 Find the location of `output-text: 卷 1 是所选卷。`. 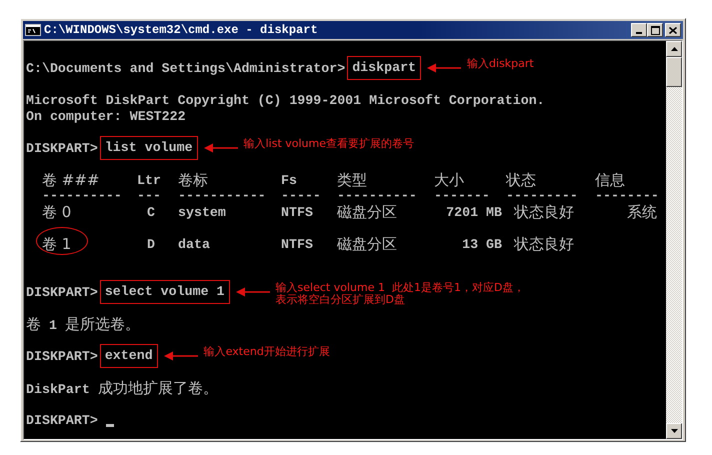

output-text: 卷 1 是所选卷。 is located at coordinates (83, 324).